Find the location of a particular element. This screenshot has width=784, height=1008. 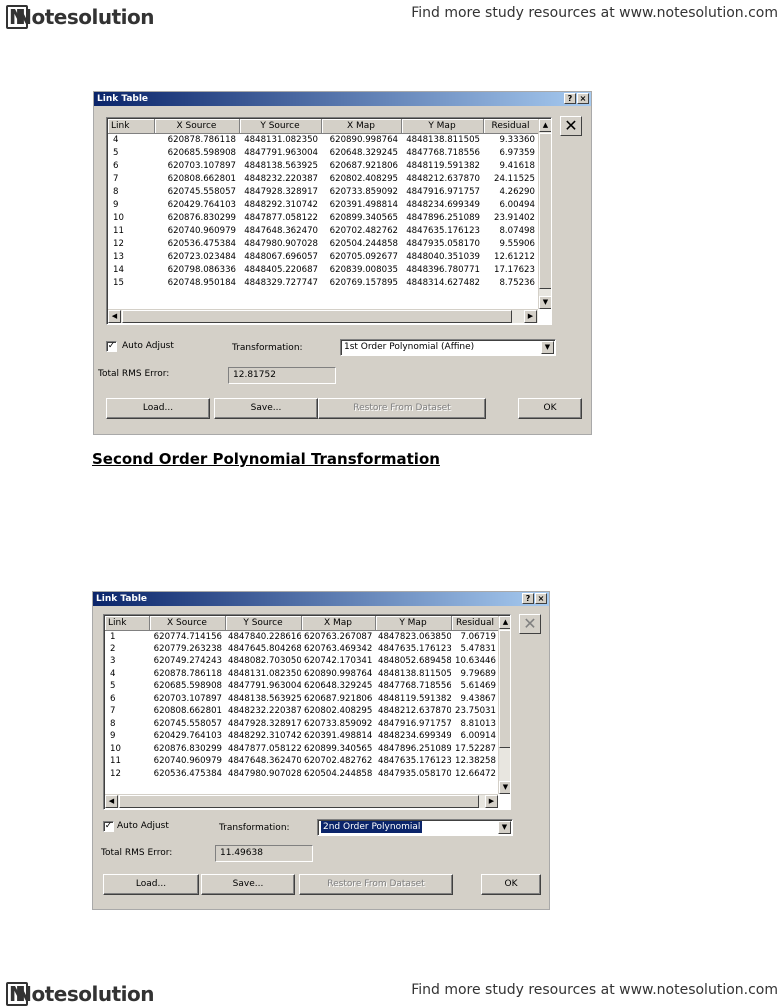

dialog-1-vertical-scrollbar: ▲ ▼ is located at coordinates (544, 214).